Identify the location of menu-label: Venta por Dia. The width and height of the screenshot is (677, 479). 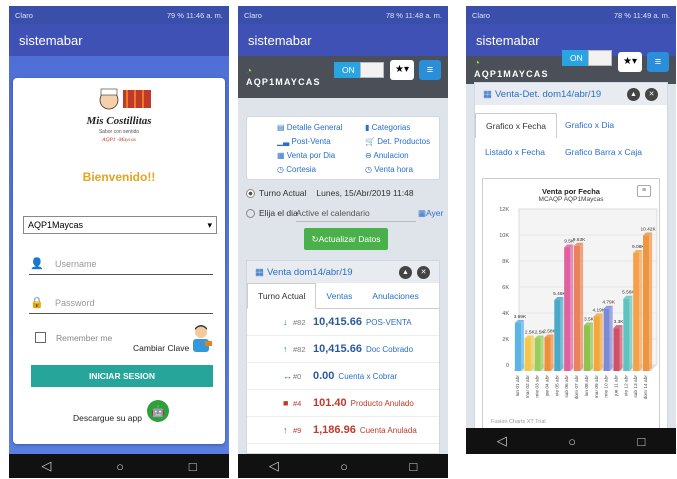
(311, 155).